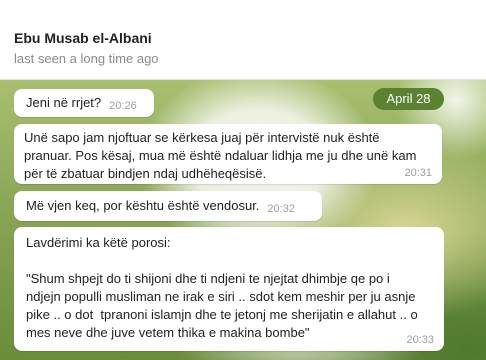 The width and height of the screenshot is (486, 360). I want to click on message-bubble: Jeni në rrjet? 20:26, so click(84, 103).